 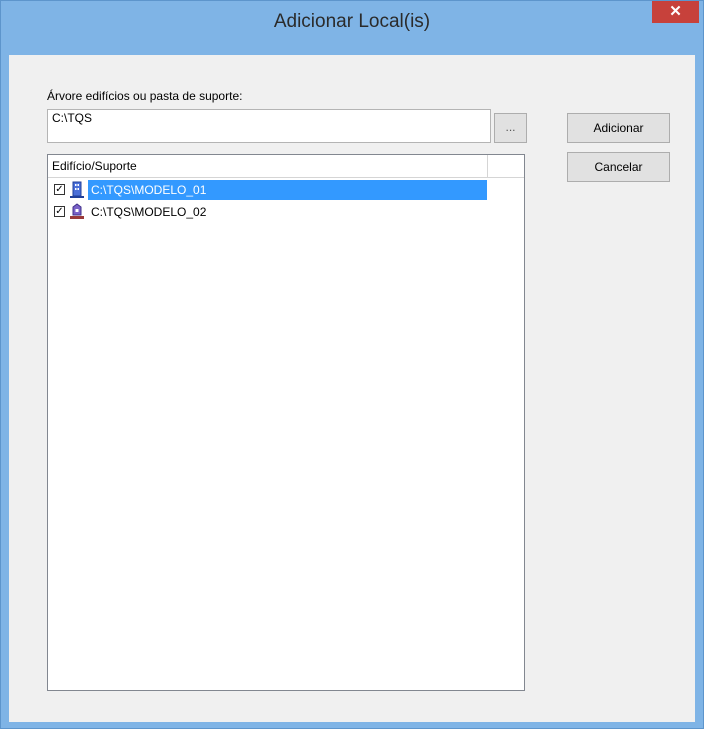 I want to click on column-header-building: Edifício/Suporte, so click(x=268, y=166).